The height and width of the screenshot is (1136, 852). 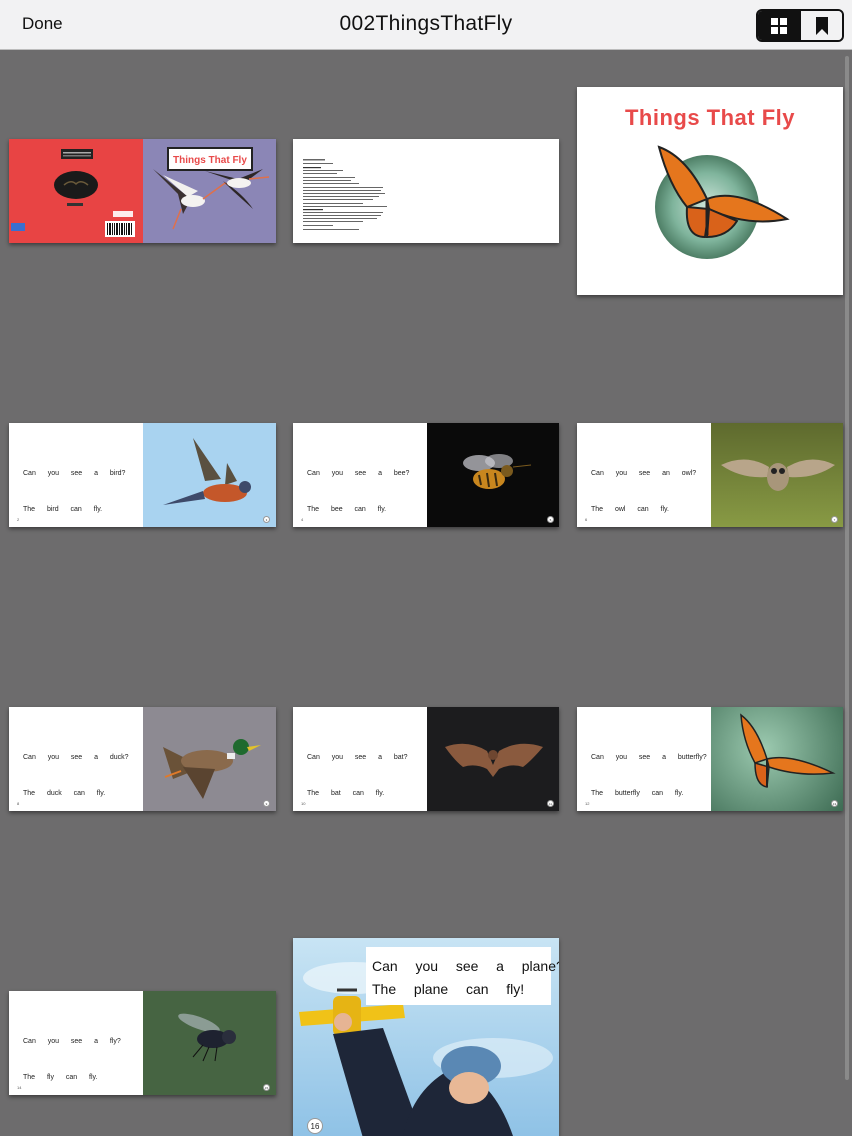 What do you see at coordinates (64, 793) in the screenshot?
I see `text-line: The duck can fly.` at bounding box center [64, 793].